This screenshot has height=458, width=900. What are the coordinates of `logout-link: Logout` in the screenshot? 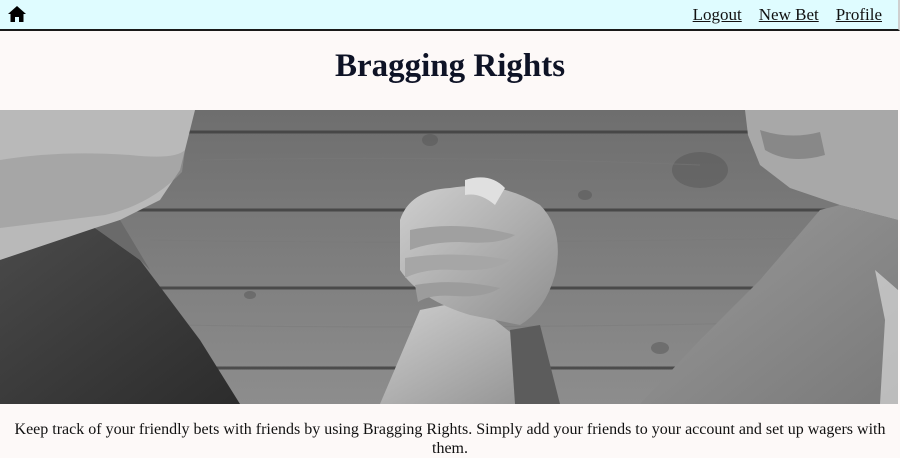 It's located at (717, 15).